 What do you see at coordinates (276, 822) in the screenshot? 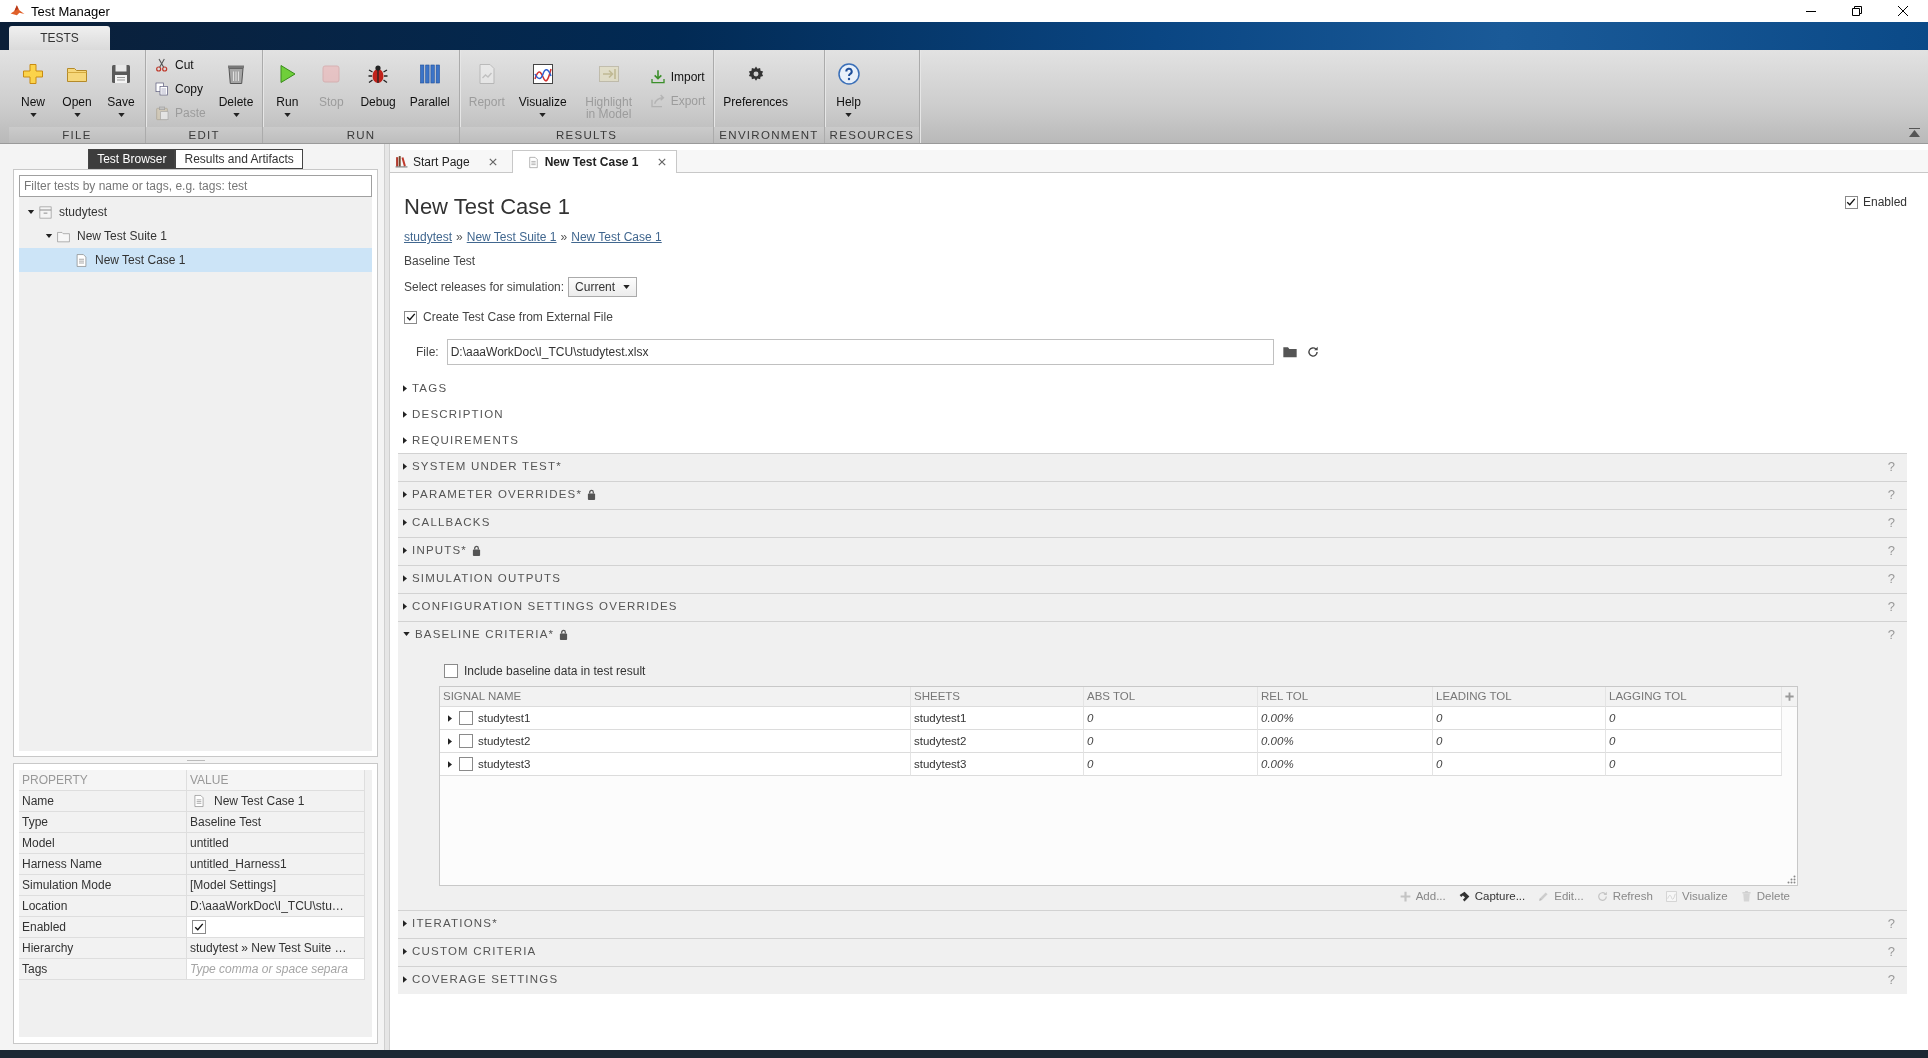
I see `table-cell: Baseline Test` at bounding box center [276, 822].